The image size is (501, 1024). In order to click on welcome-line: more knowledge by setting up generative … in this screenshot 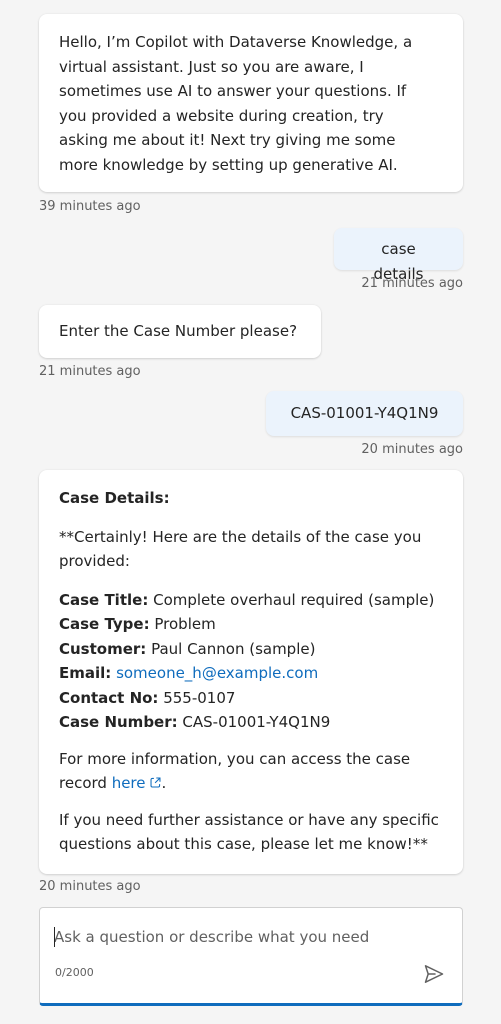, I will do `click(228, 164)`.